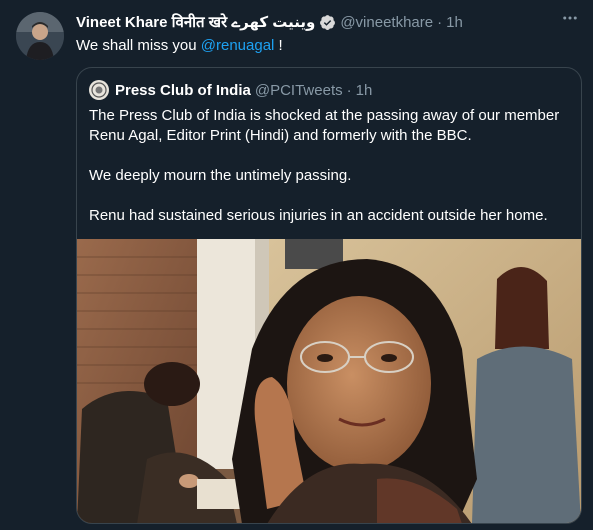 Image resolution: width=593 pixels, height=530 pixels. I want to click on tweet-timestamp: 1h, so click(454, 22).